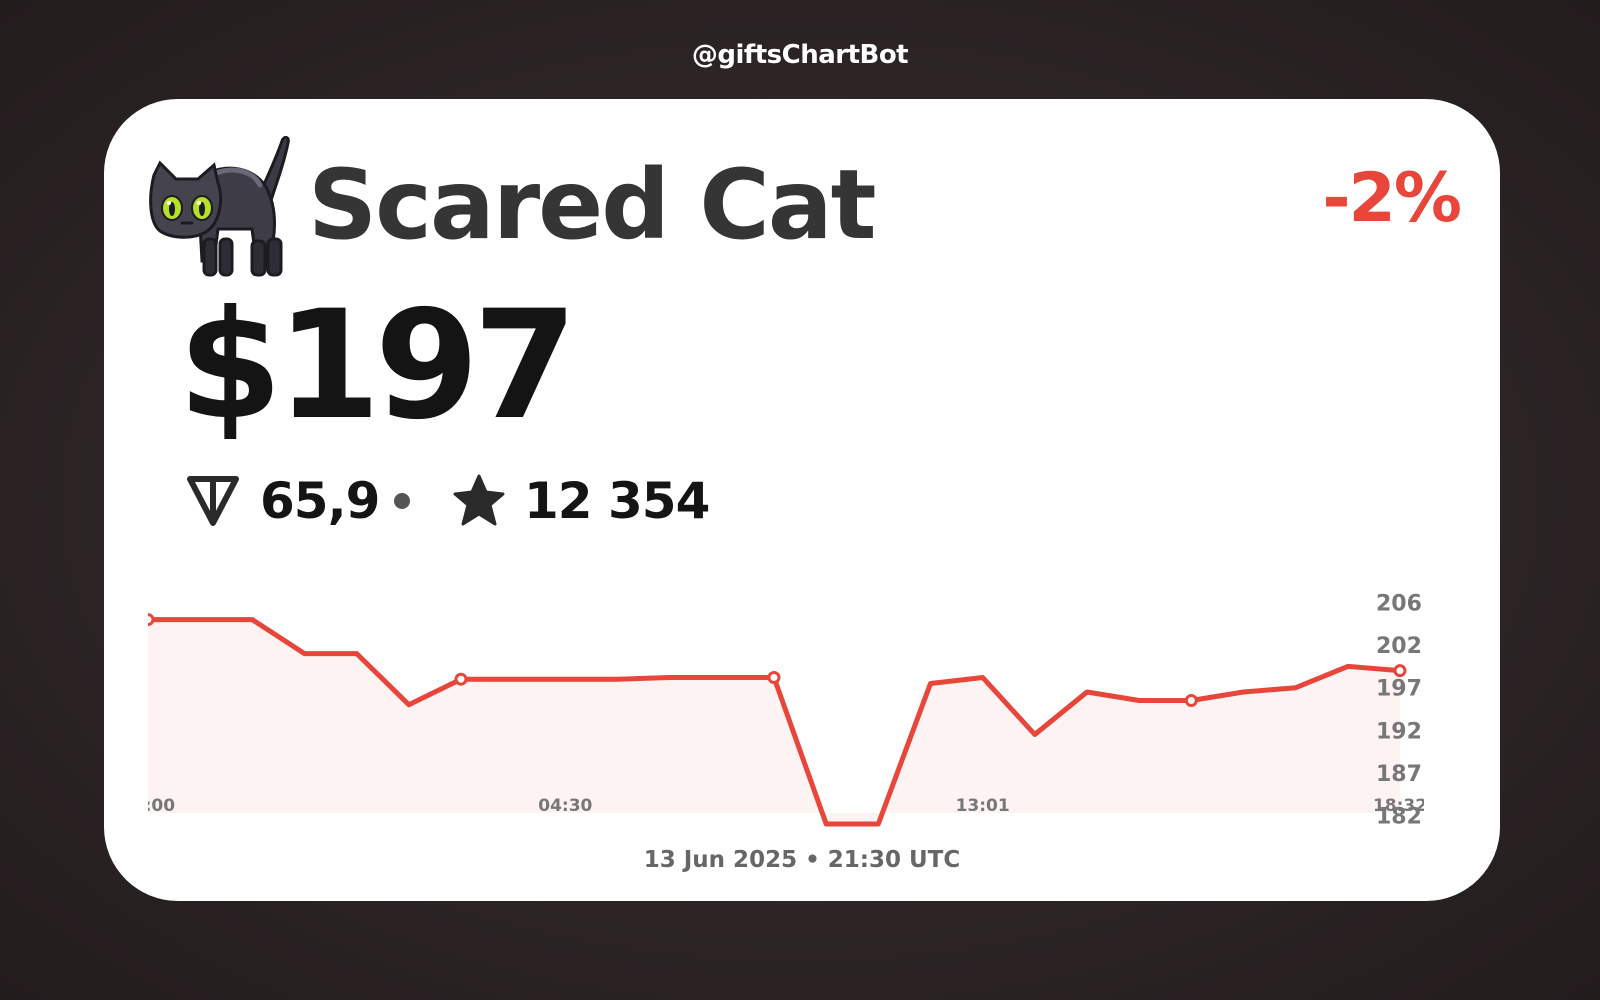 The width and height of the screenshot is (1600, 1000). Describe the element at coordinates (617, 501) in the screenshot. I see `stars-price: 12 354` at that location.